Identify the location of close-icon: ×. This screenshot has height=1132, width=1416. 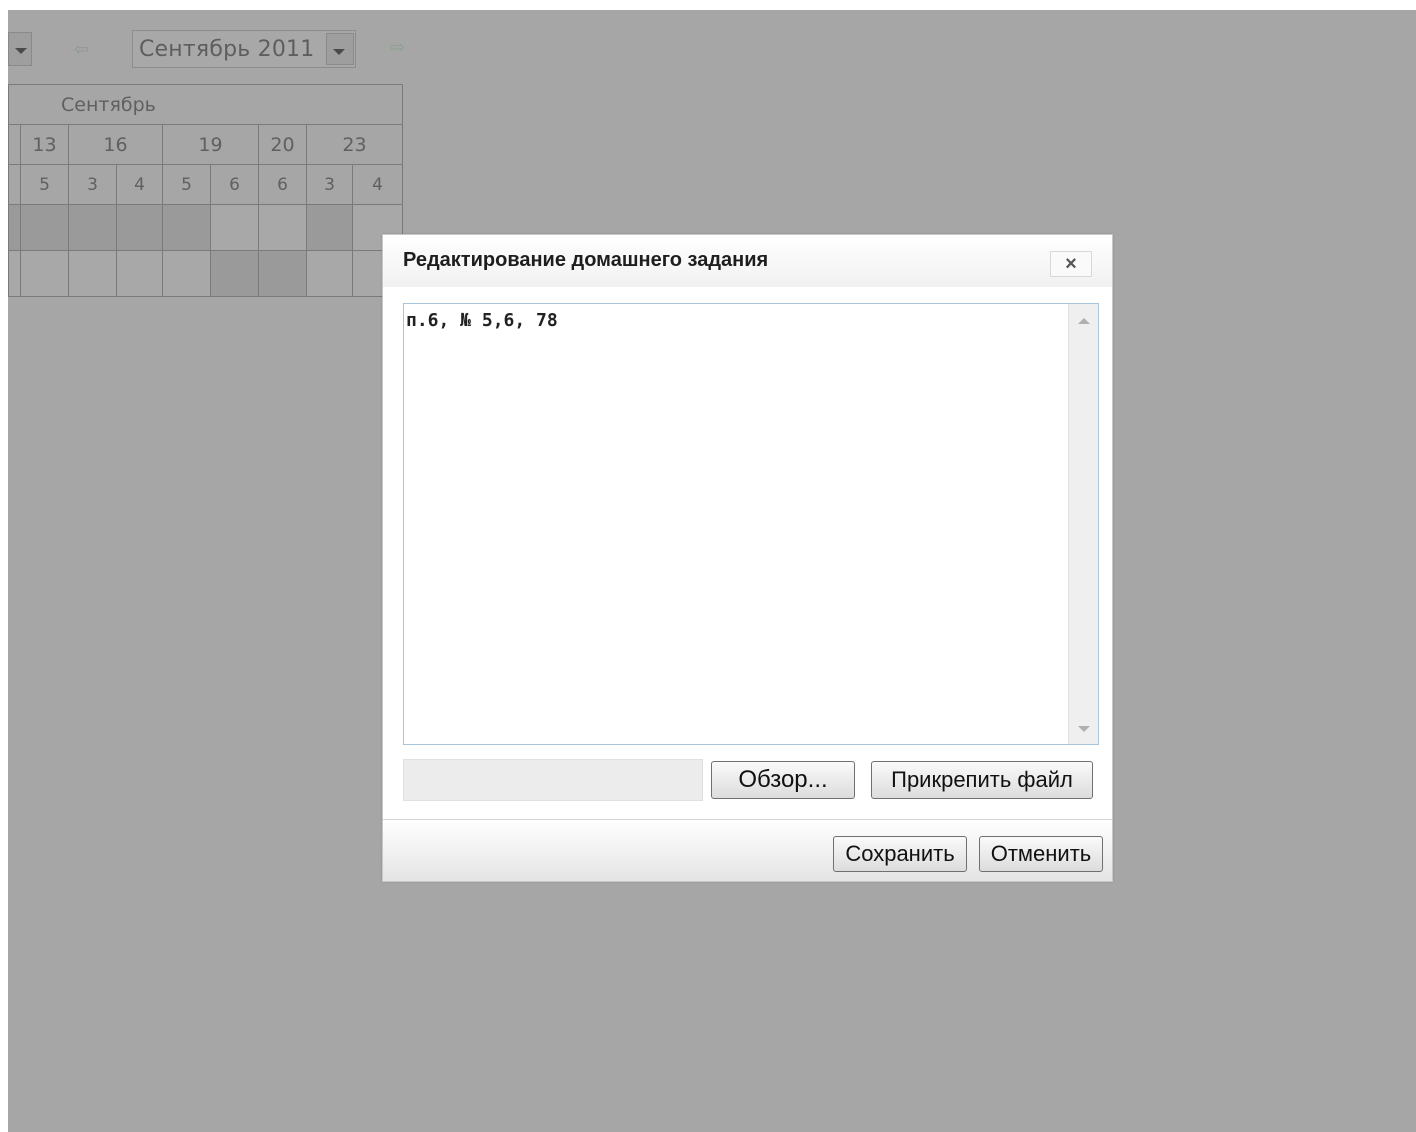
(1071, 264).